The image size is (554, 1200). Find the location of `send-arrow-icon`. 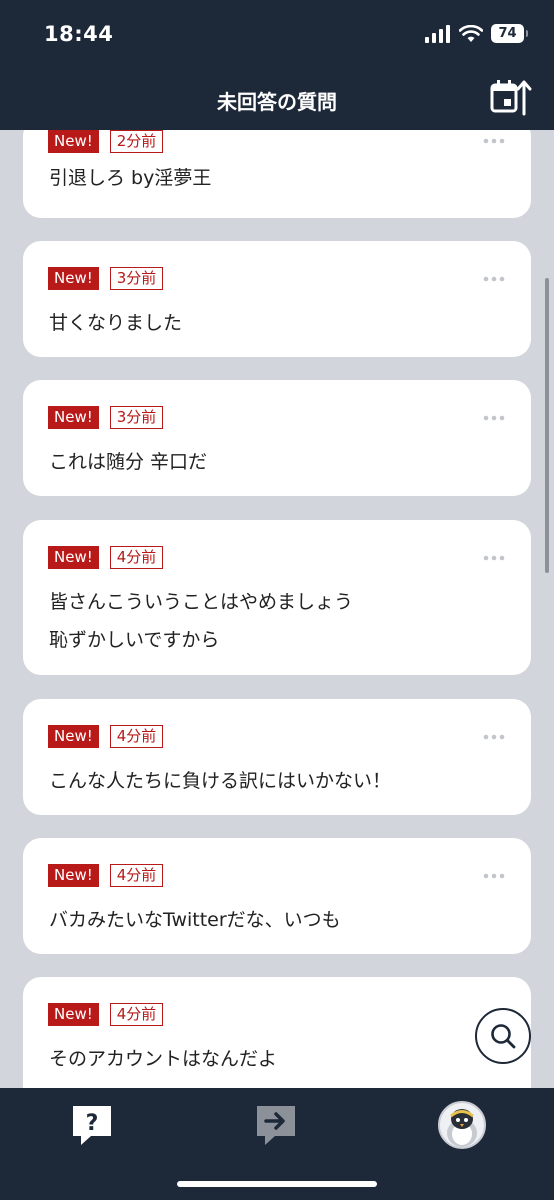

send-arrow-icon is located at coordinates (276, 1125).